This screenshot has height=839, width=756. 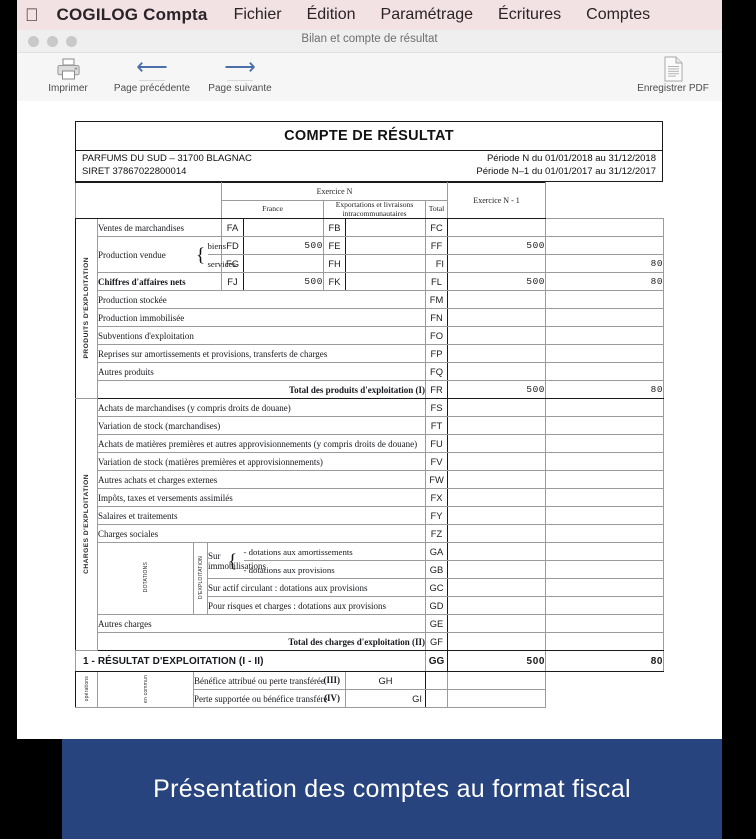 What do you see at coordinates (436, 497) in the screenshot?
I see `code-fx: FX` at bounding box center [436, 497].